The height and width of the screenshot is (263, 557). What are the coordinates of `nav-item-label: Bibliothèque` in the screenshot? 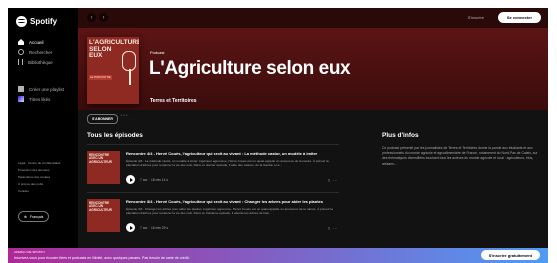 It's located at (40, 62).